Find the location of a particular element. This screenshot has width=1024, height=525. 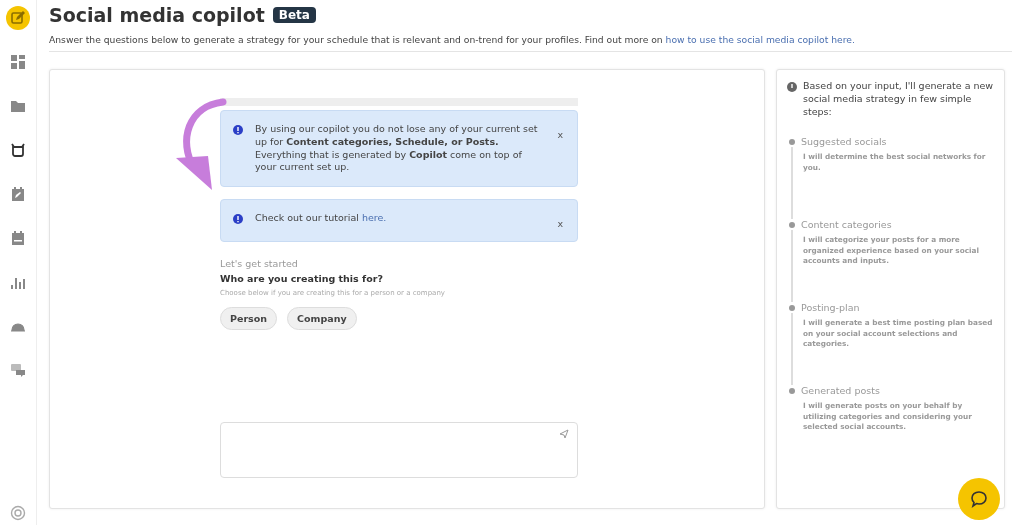

calendar-edit-icon is located at coordinates (18, 194).